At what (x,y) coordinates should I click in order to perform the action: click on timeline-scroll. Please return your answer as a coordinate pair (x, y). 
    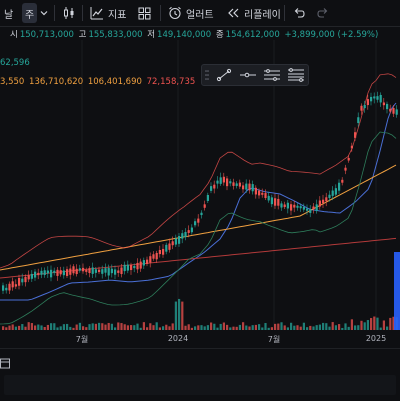
    Looking at the image, I should click on (200, 385).